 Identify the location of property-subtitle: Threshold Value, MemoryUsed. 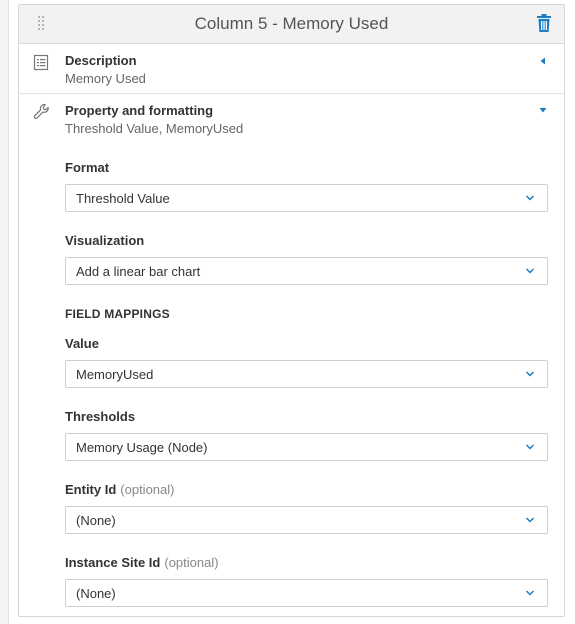
(154, 128).